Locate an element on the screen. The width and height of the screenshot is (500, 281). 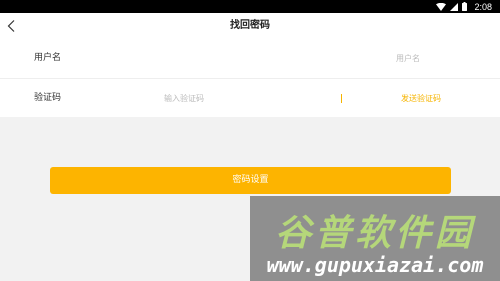
wifi-icon is located at coordinates (441, 6).